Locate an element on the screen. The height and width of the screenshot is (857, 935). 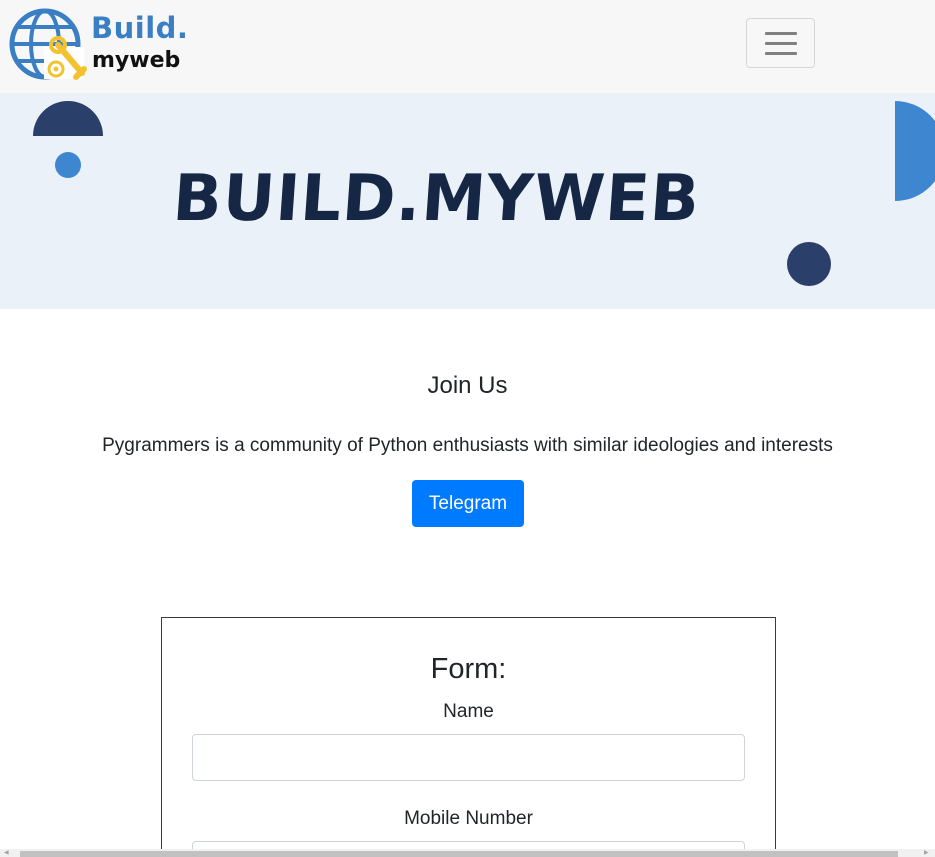
hero-title: BUILD.MYWEB is located at coordinates (436, 199).